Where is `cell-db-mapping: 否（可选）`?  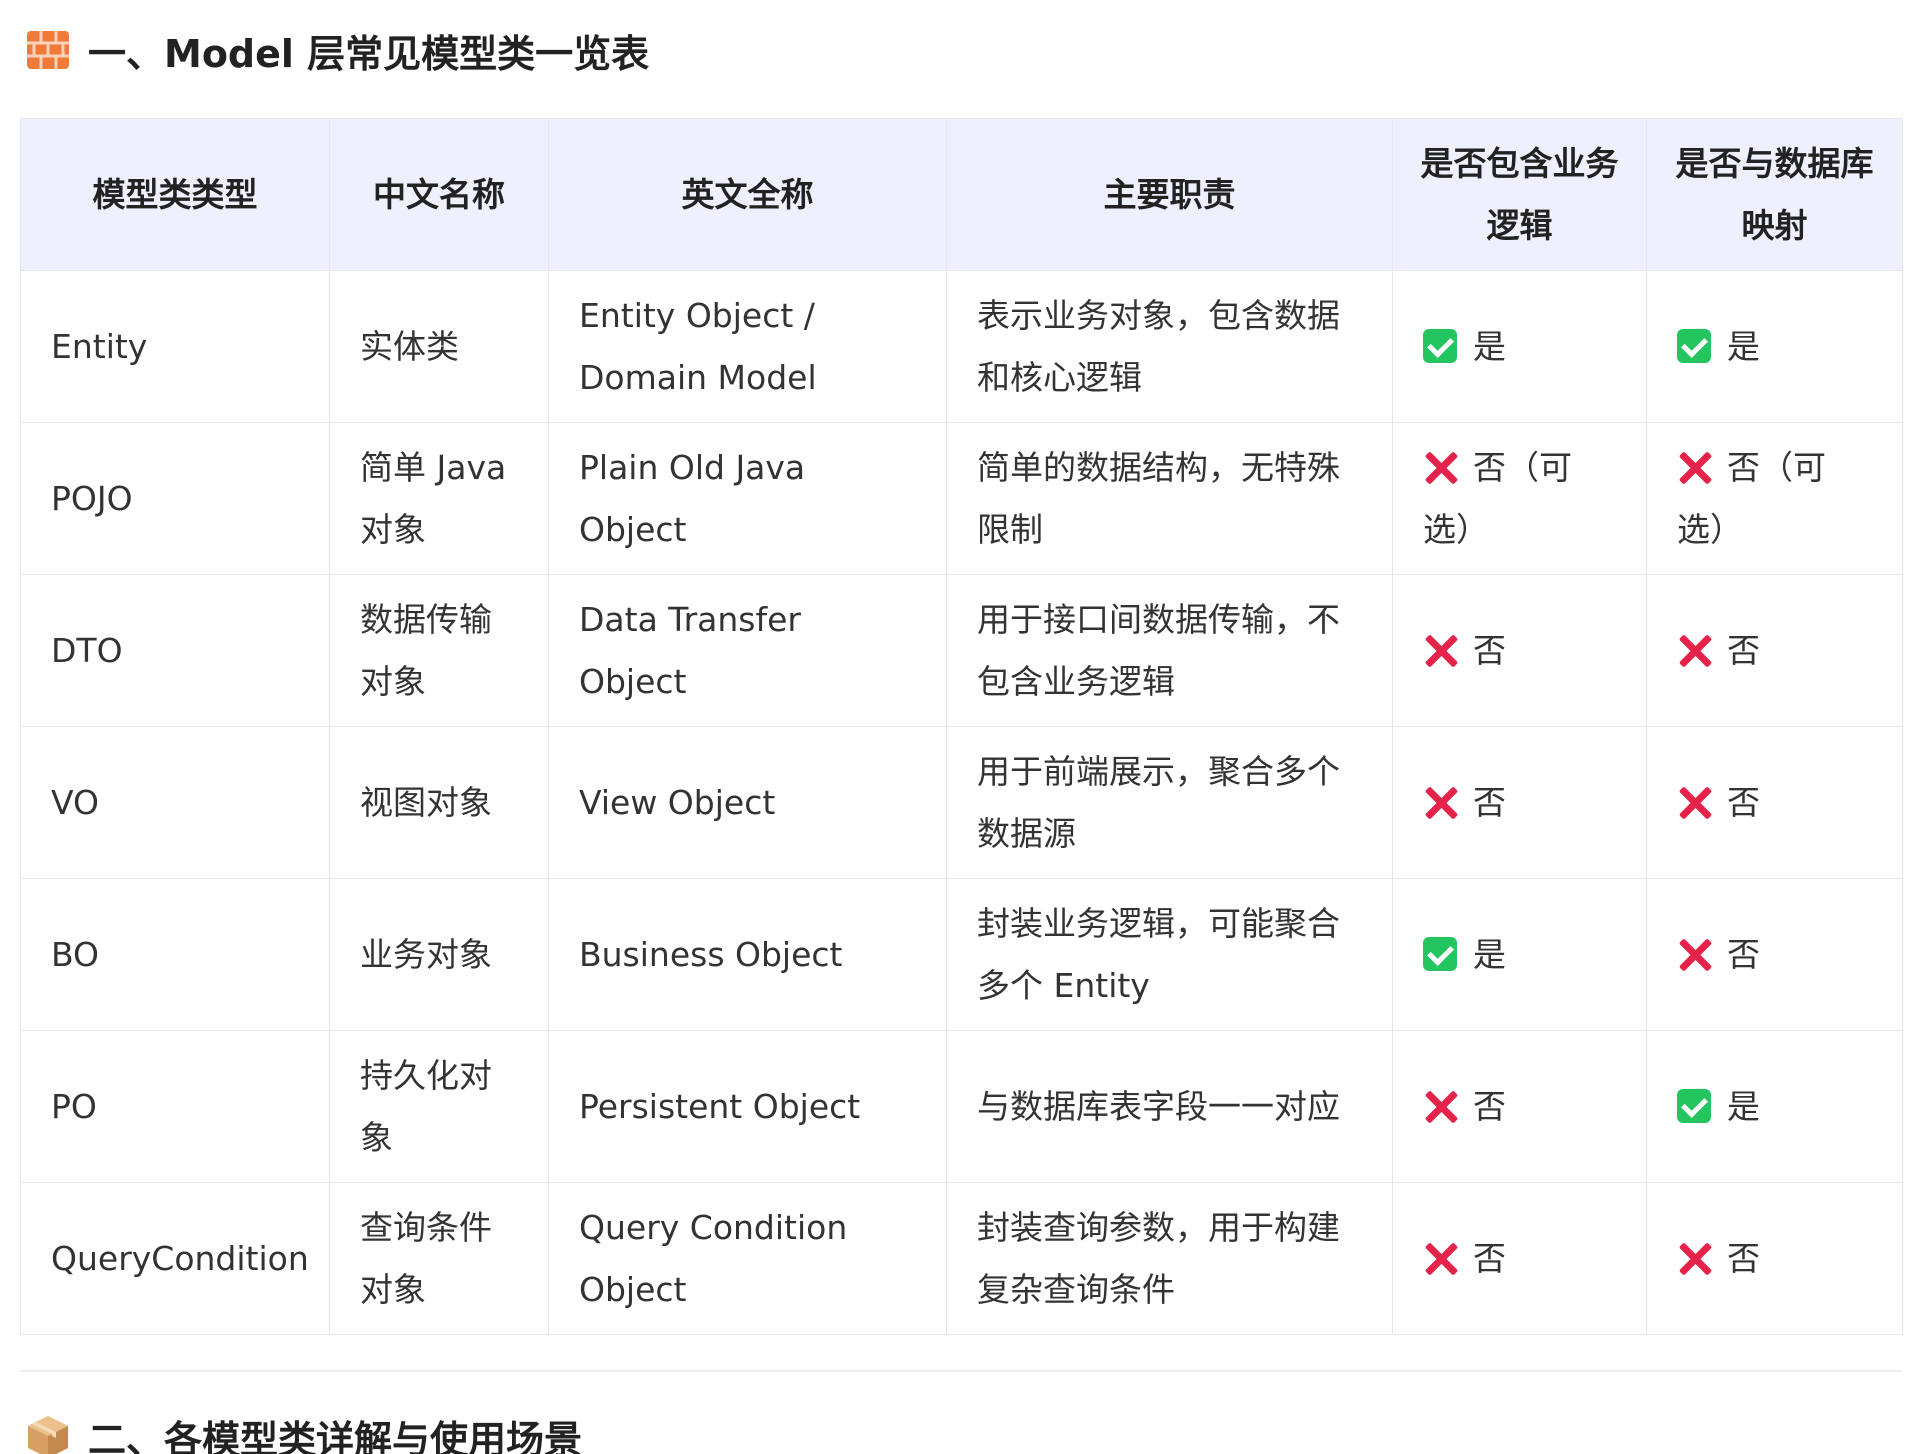 cell-db-mapping: 否（可选） is located at coordinates (1774, 498).